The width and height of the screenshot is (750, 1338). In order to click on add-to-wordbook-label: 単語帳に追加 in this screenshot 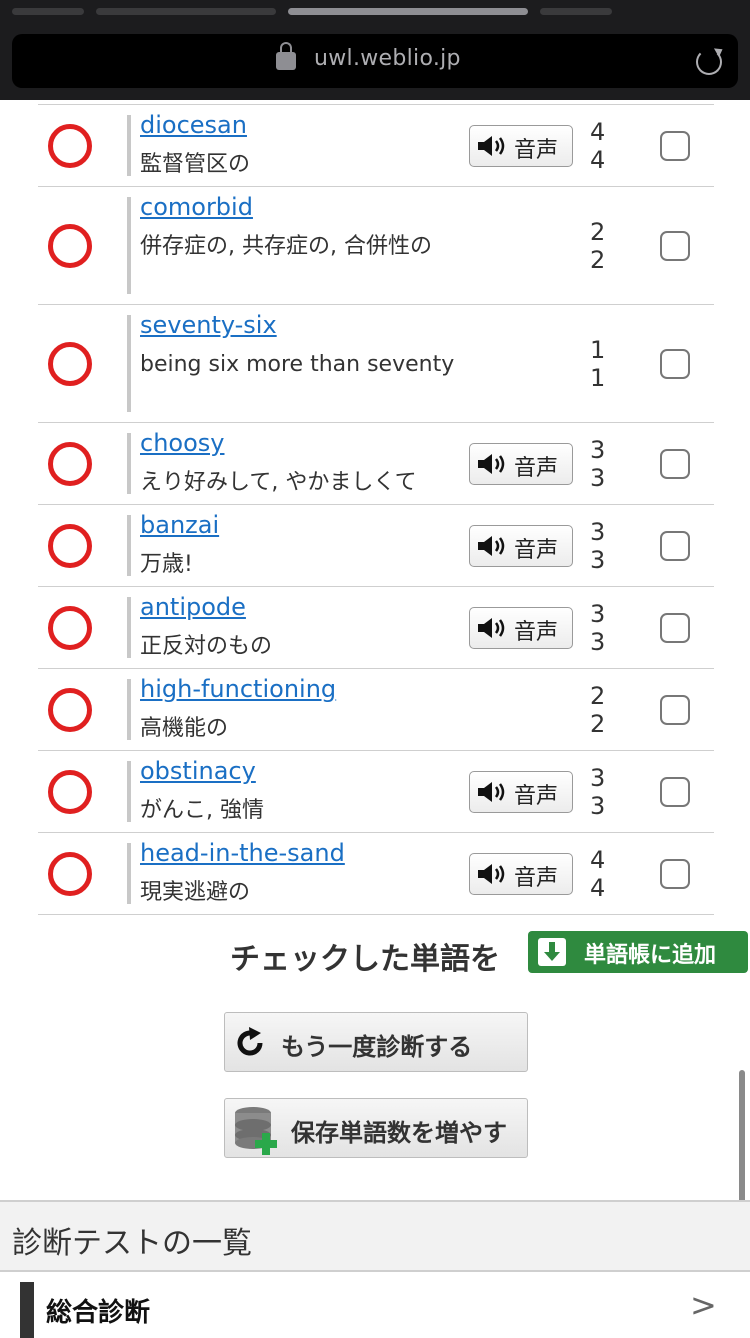, I will do `click(650, 955)`.